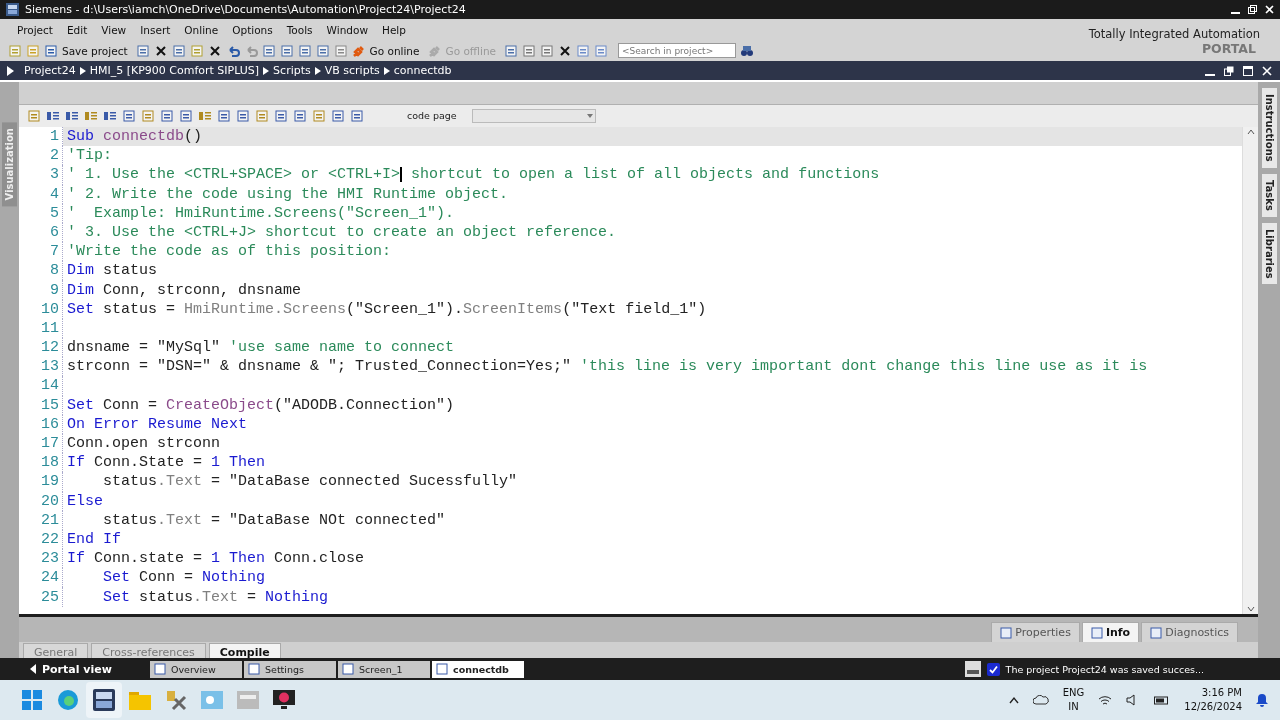 The image size is (1280, 720). What do you see at coordinates (1269, 253) in the screenshot?
I see `side-tab: Libraries` at bounding box center [1269, 253].